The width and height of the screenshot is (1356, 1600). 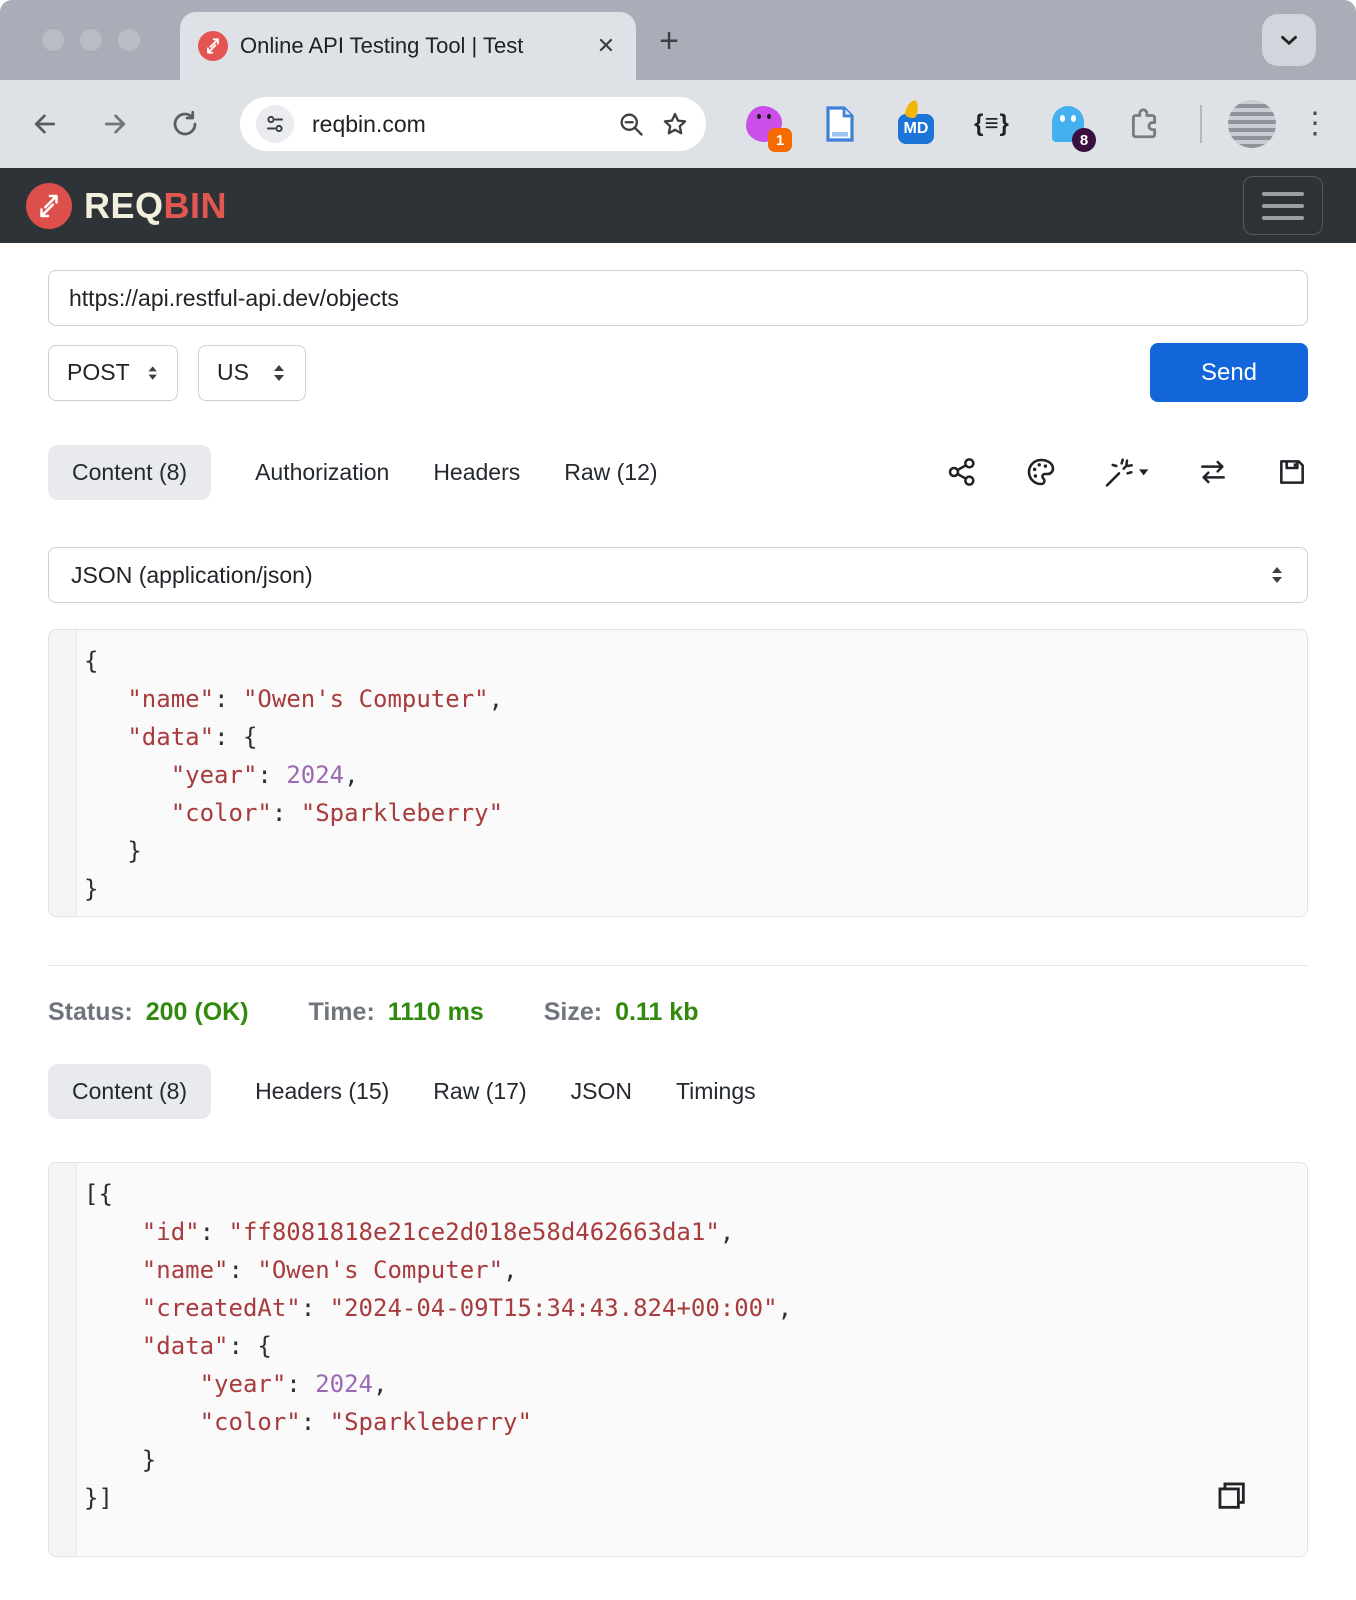 I want to click on status-value: 200 (OK), so click(x=197, y=1012).